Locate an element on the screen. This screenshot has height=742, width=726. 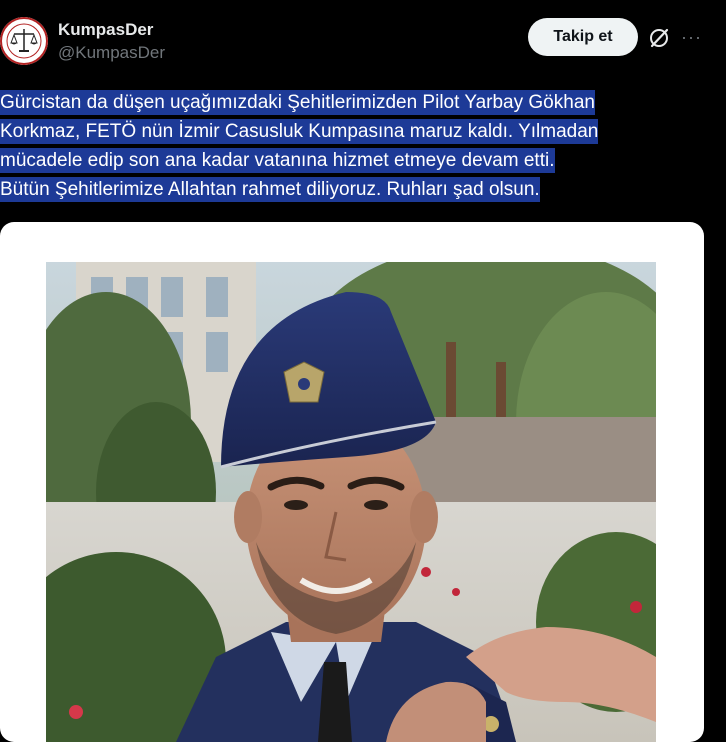
handle: @KumpasDer is located at coordinates (111, 53).